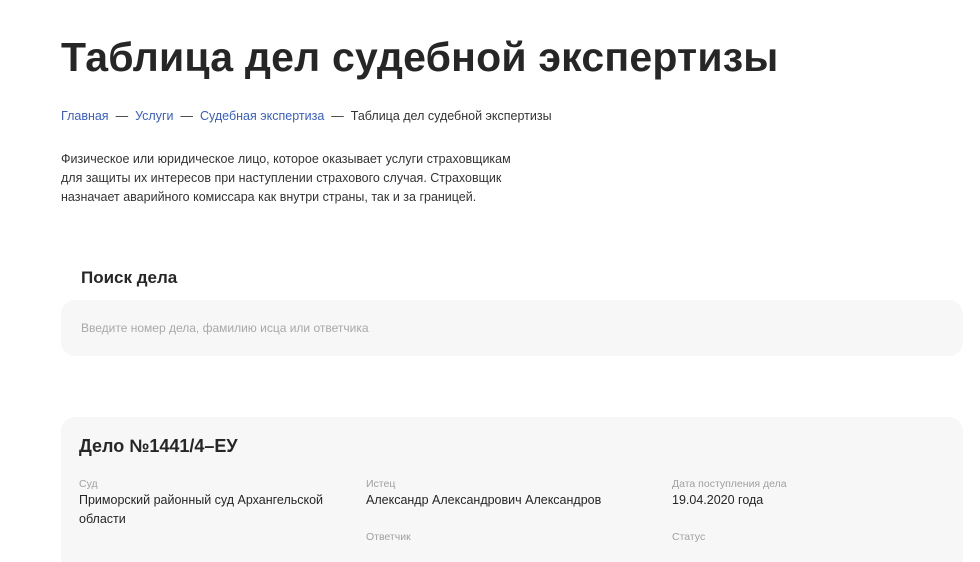 The image size is (980, 562). Describe the element at coordinates (388, 537) in the screenshot. I see `defendant-label: Ответчик` at that location.